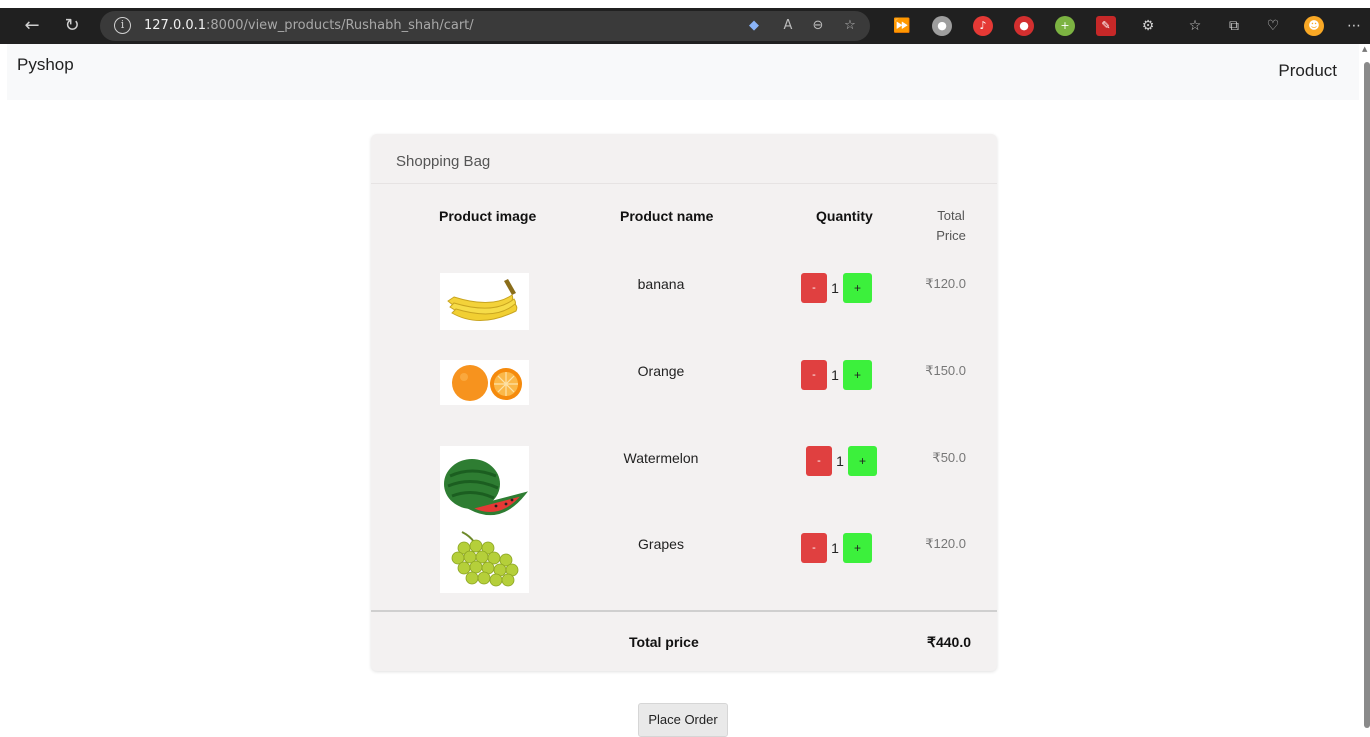 This screenshot has width=1370, height=737. What do you see at coordinates (1314, 26) in the screenshot?
I see `profile-avatar: ☻` at bounding box center [1314, 26].